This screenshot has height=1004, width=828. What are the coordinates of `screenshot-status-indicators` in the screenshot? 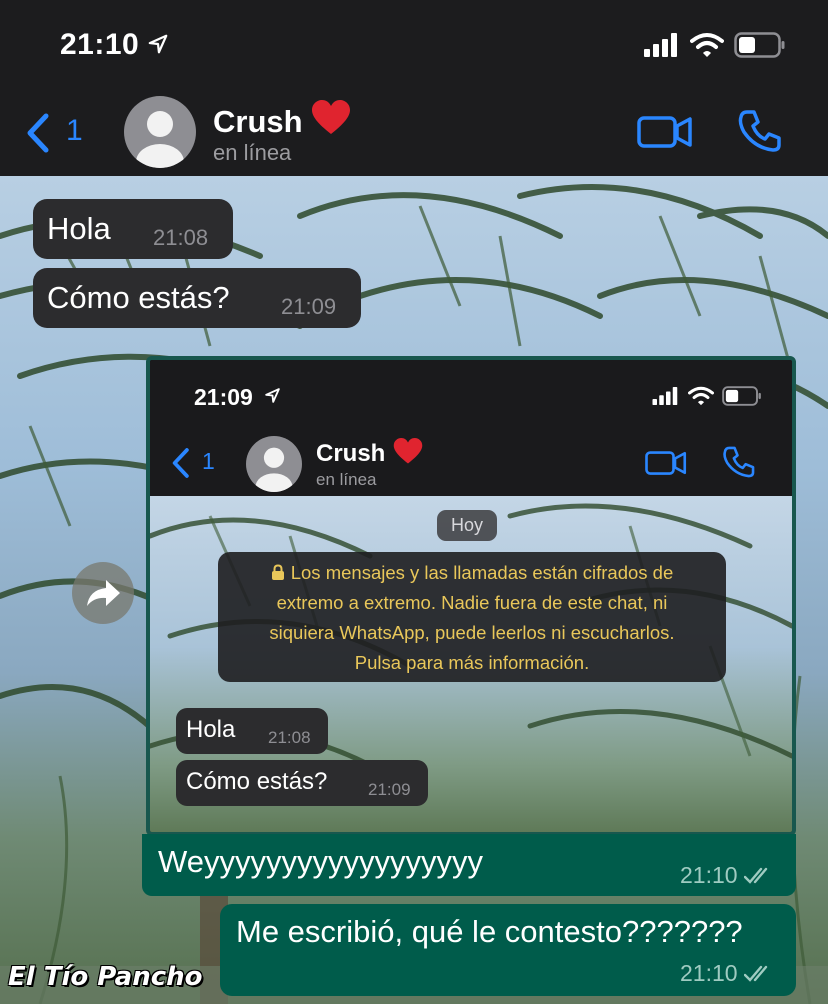 It's located at (707, 396).